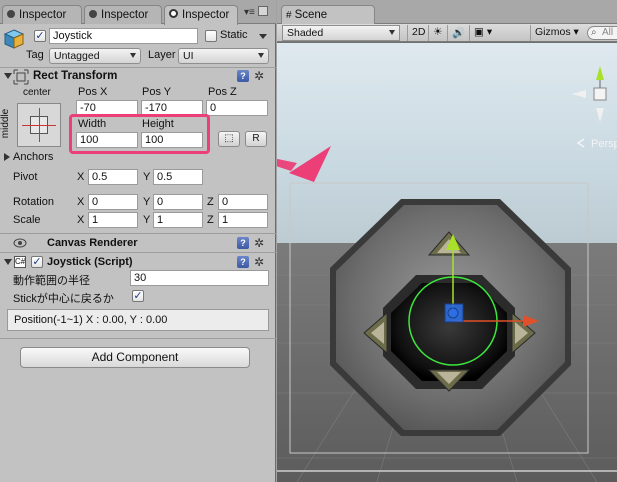 The image size is (617, 482). What do you see at coordinates (418, 33) in the screenshot?
I see `2d-toggle-button: 2D` at bounding box center [418, 33].